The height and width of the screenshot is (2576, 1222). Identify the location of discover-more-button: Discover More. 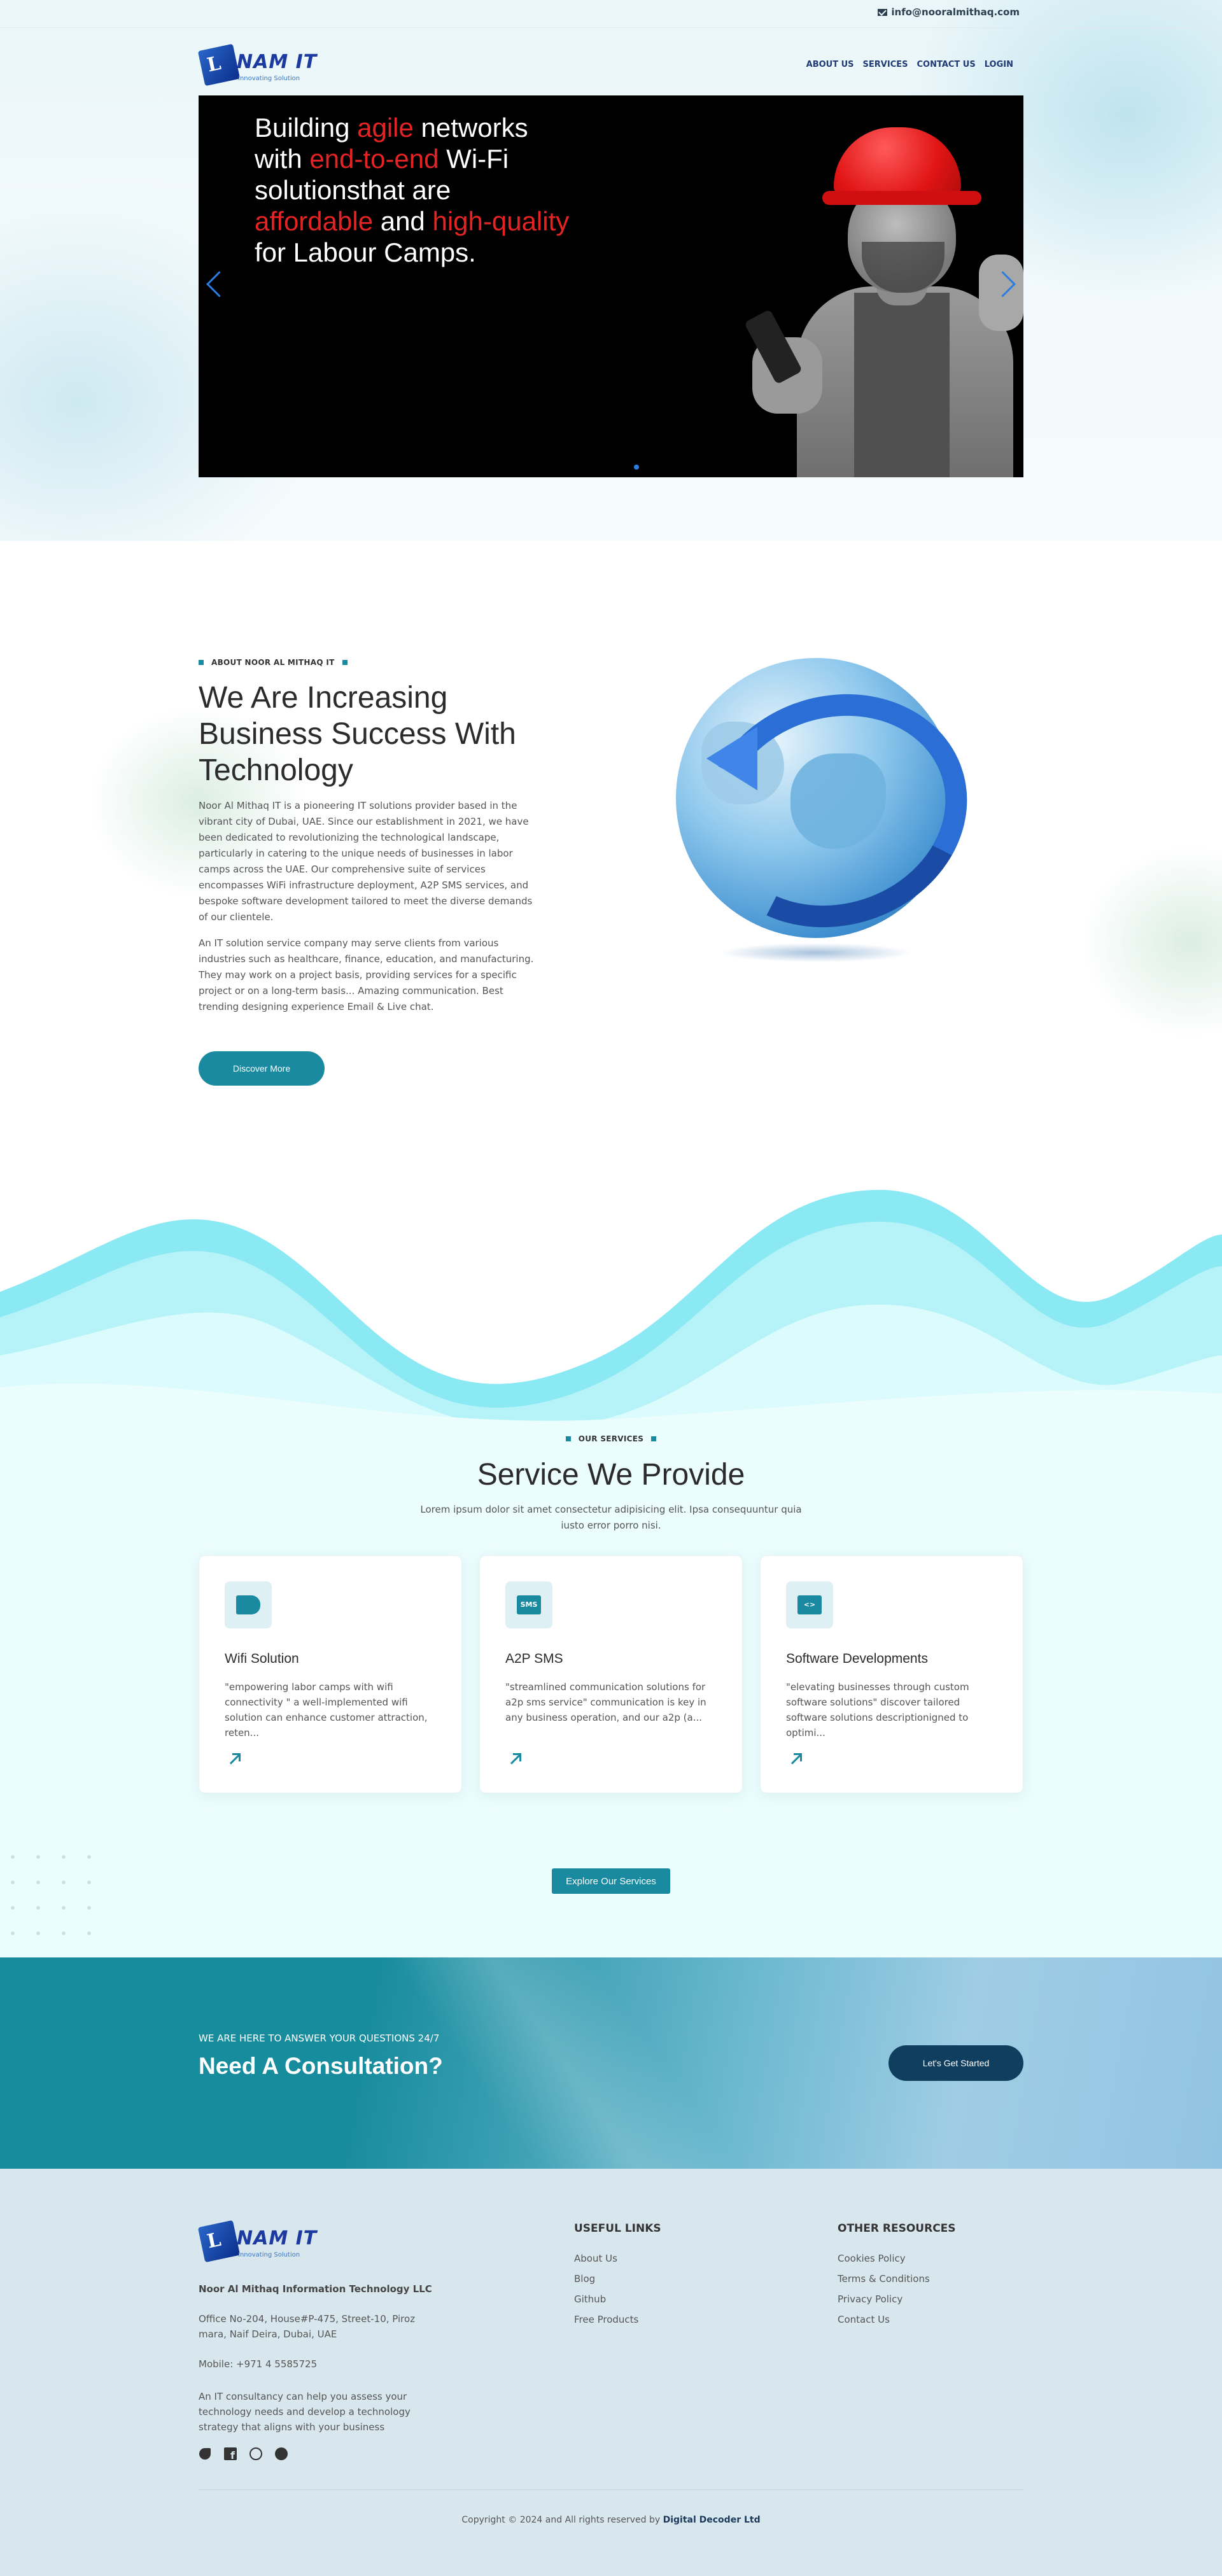
(262, 1068).